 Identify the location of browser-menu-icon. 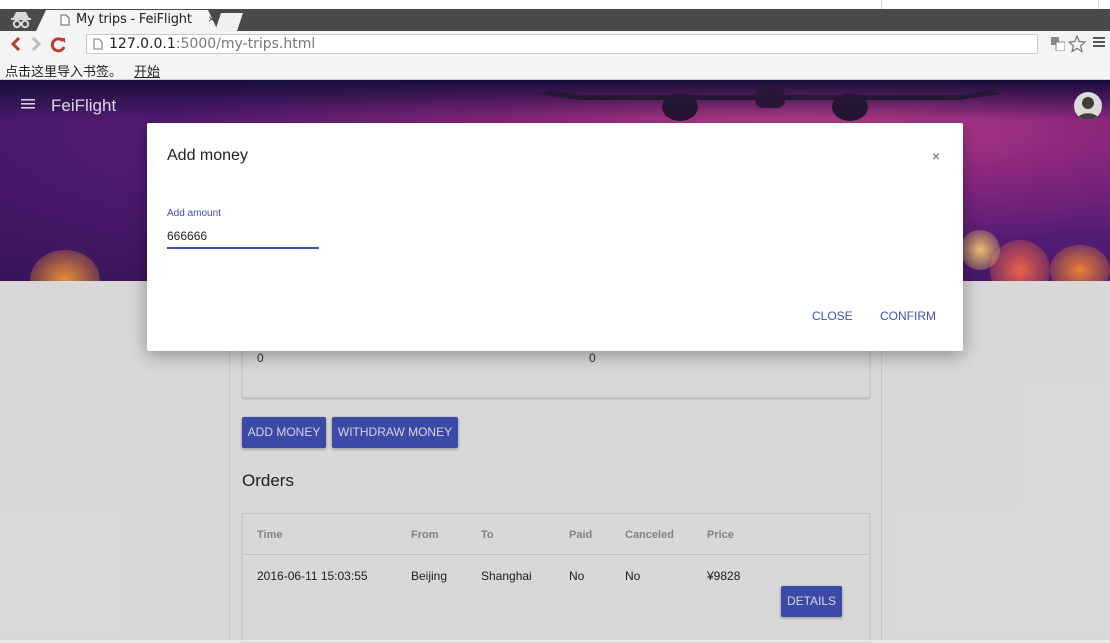
(1099, 42).